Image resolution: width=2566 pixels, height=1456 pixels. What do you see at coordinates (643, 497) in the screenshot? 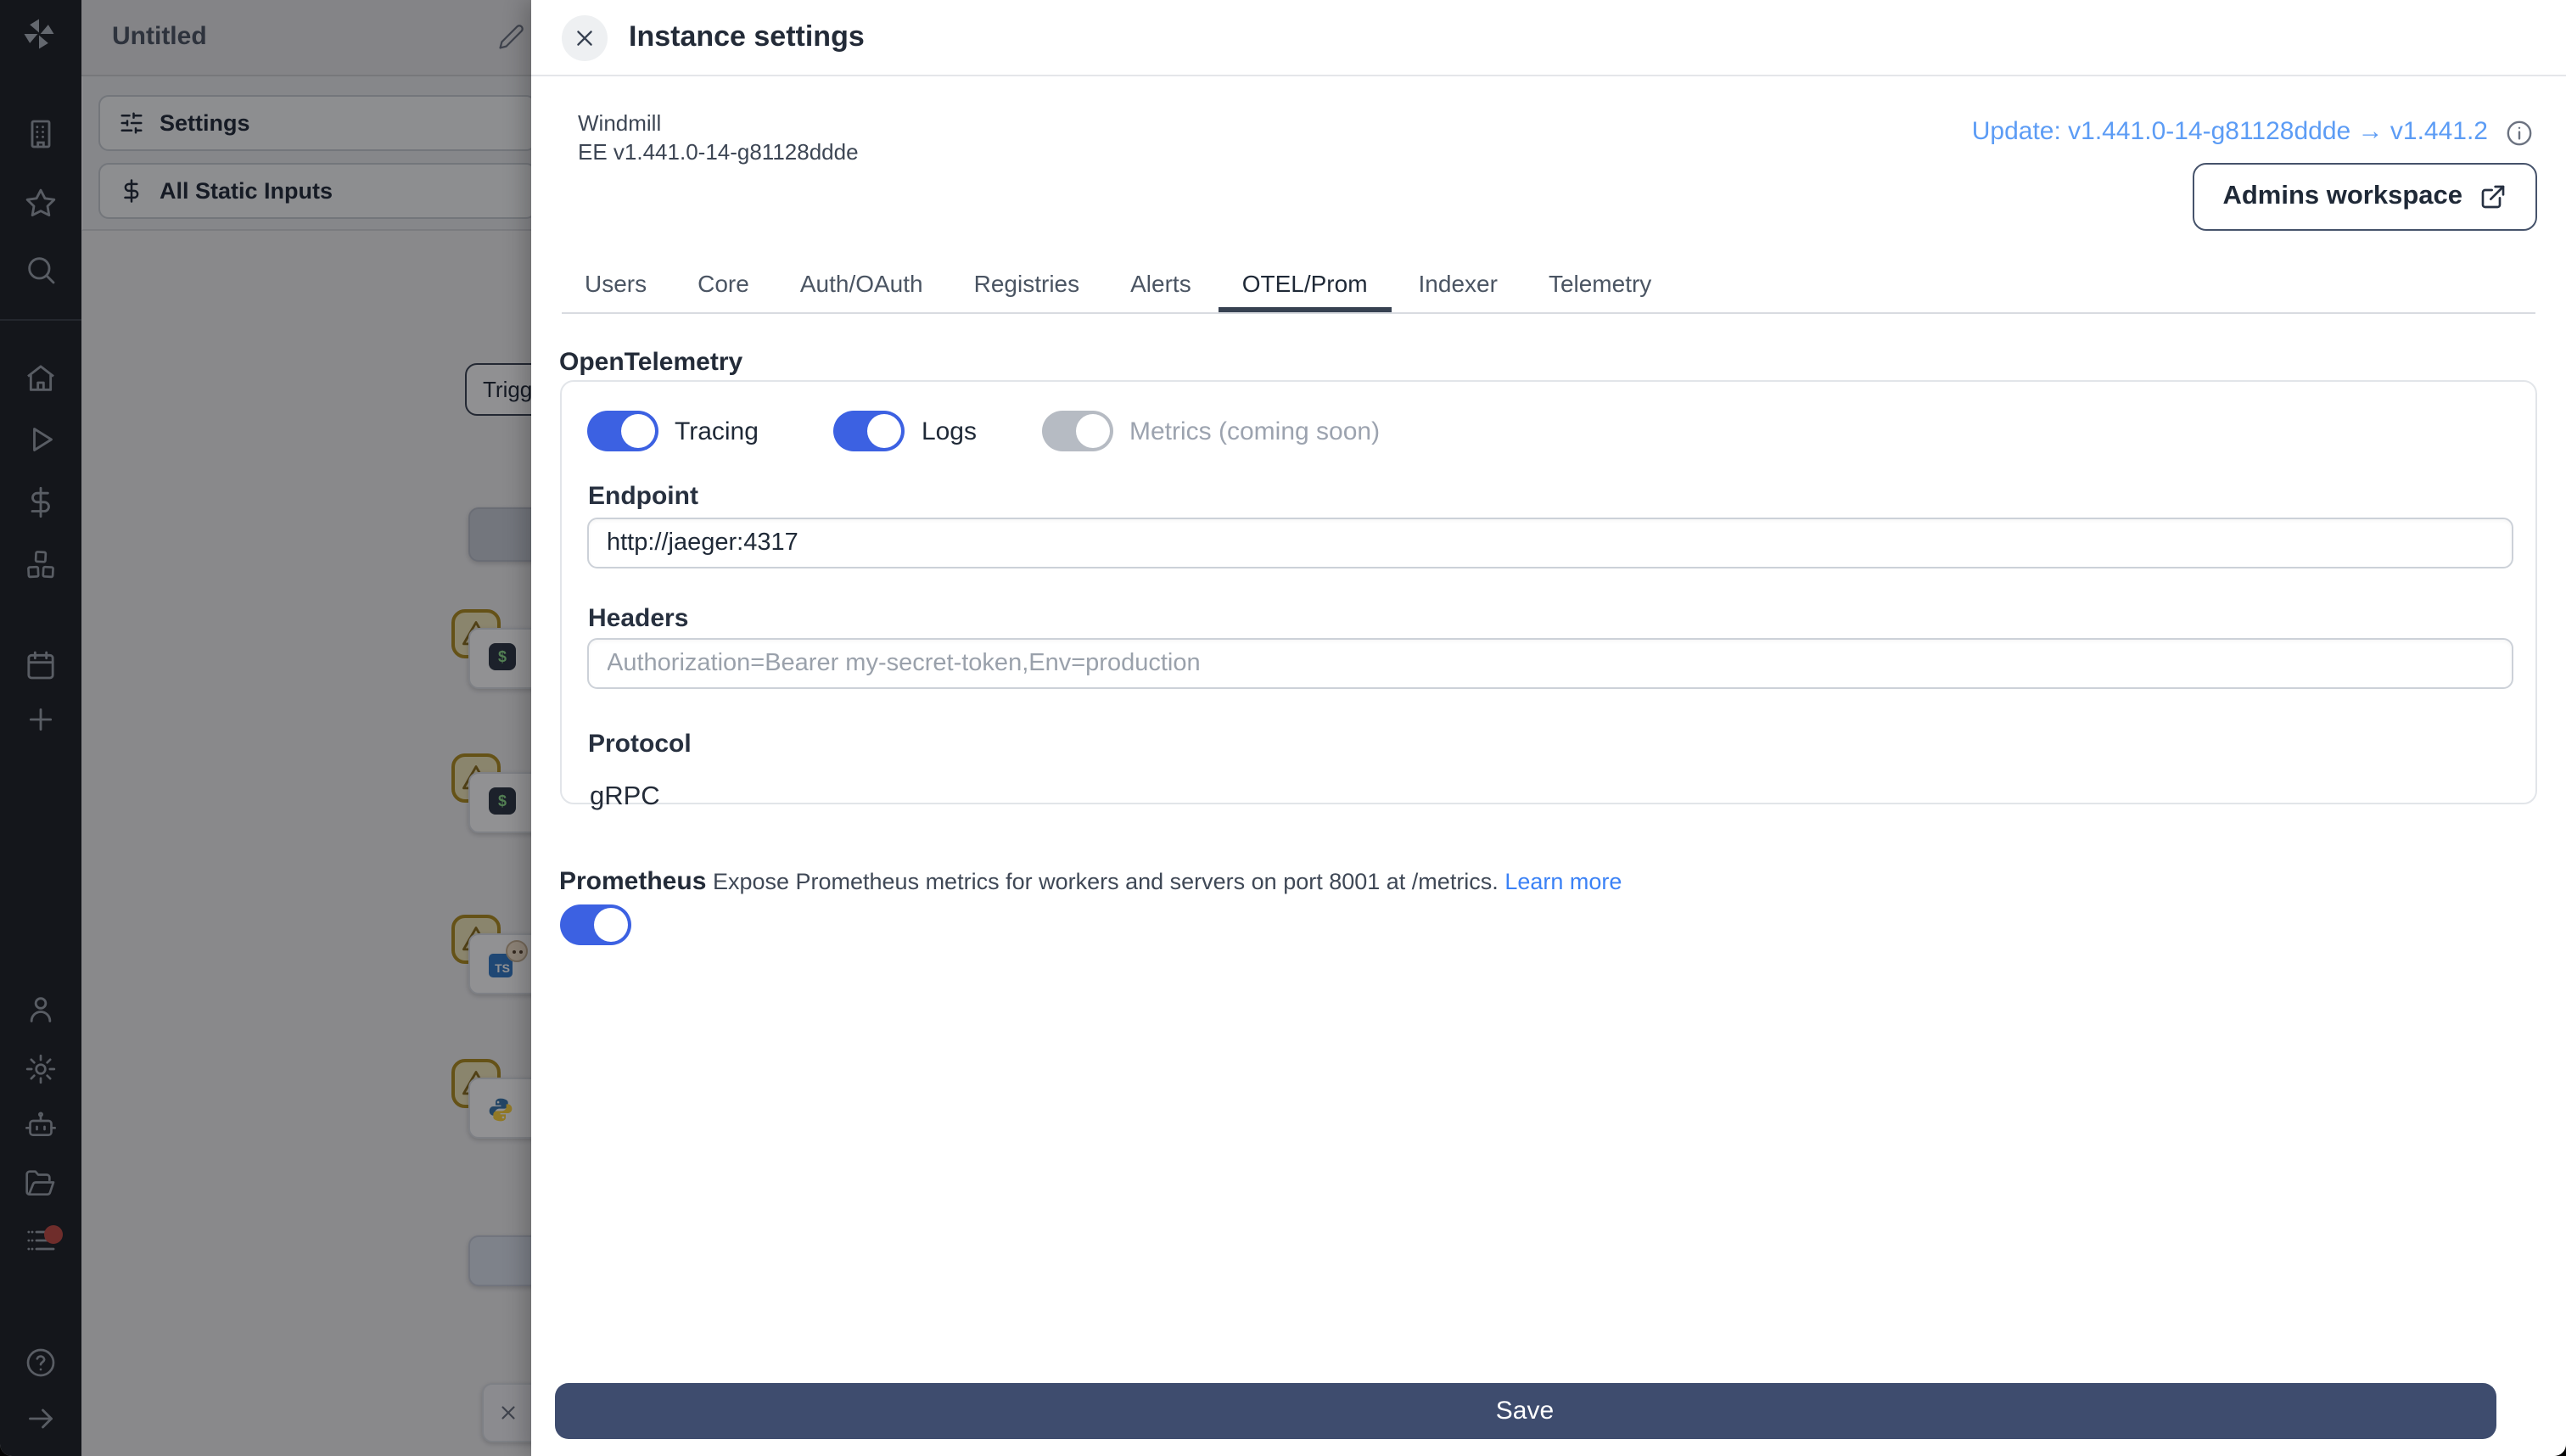
I see `endpoint-label: Endpoint` at bounding box center [643, 497].